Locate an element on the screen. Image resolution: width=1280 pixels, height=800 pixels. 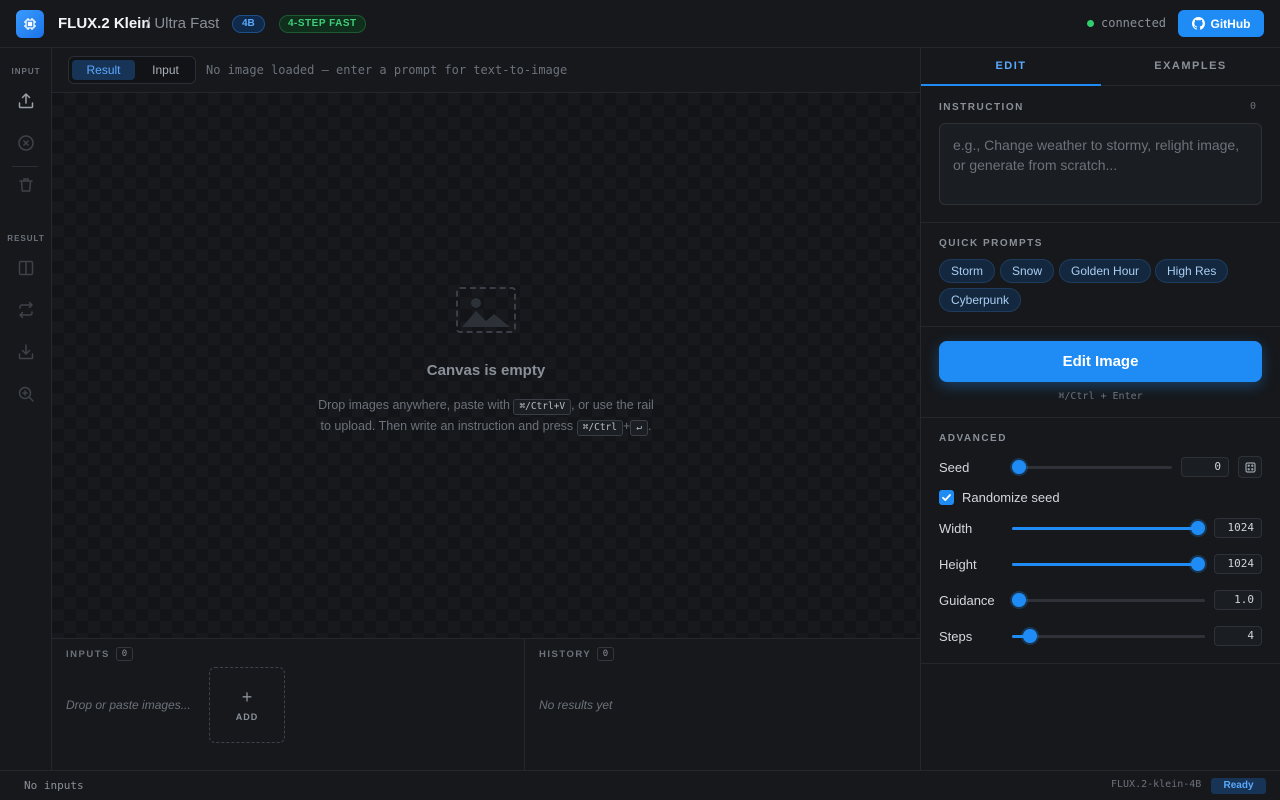
tab-input: Input is located at coordinates (165, 70).